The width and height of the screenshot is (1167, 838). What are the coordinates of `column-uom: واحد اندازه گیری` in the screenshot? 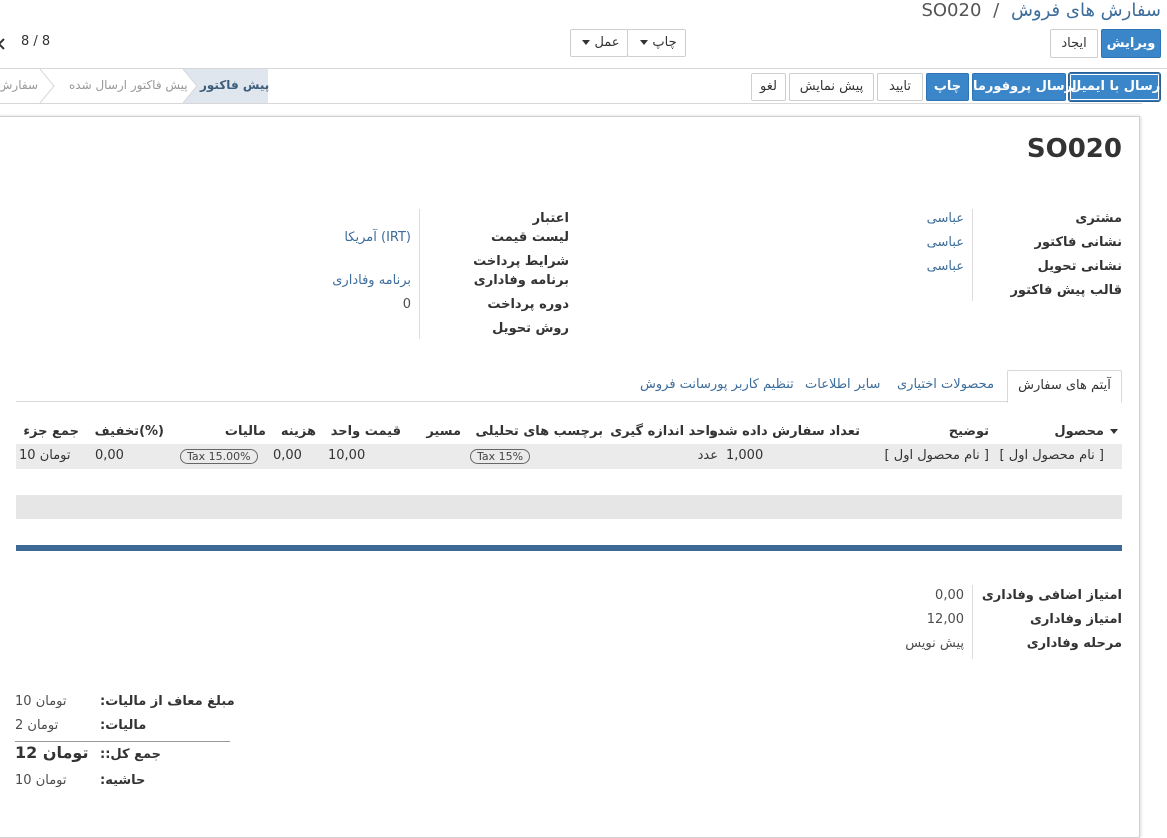 It's located at (664, 431).